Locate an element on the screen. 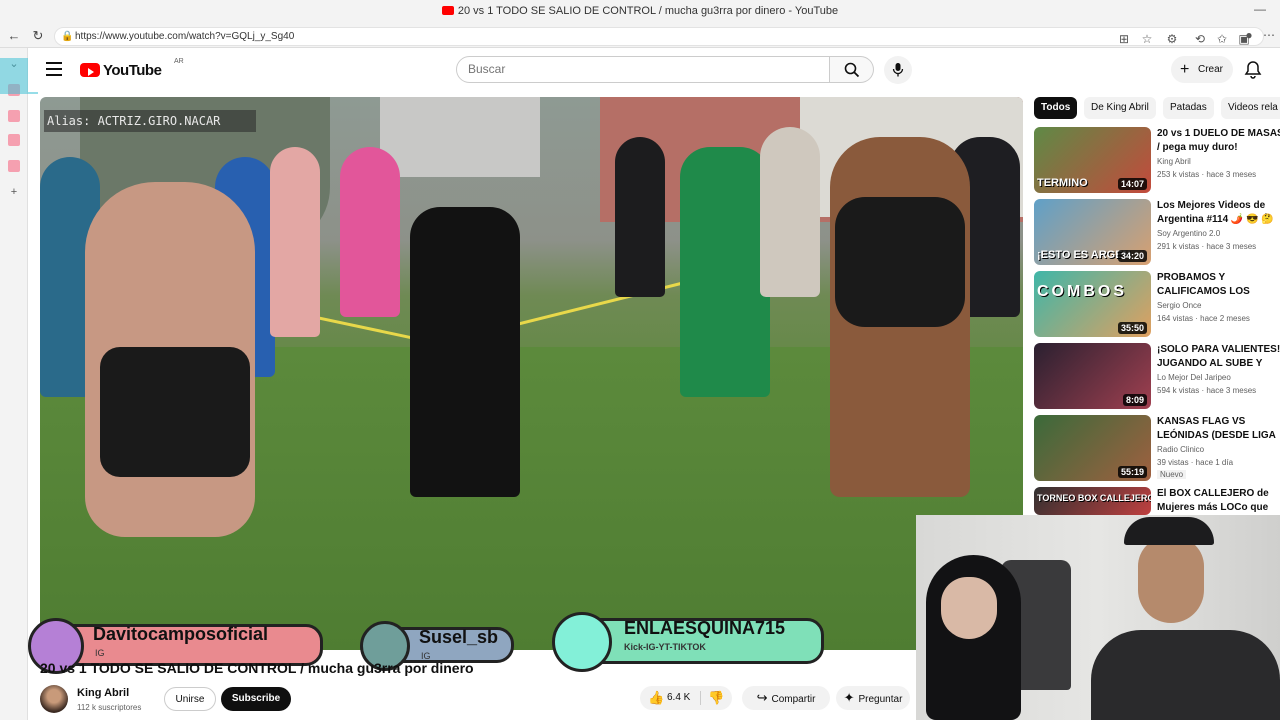 This screenshot has height=720, width=1280. recommendation-channel: Lo Mejor Del Jaripeo is located at coordinates (1194, 377).